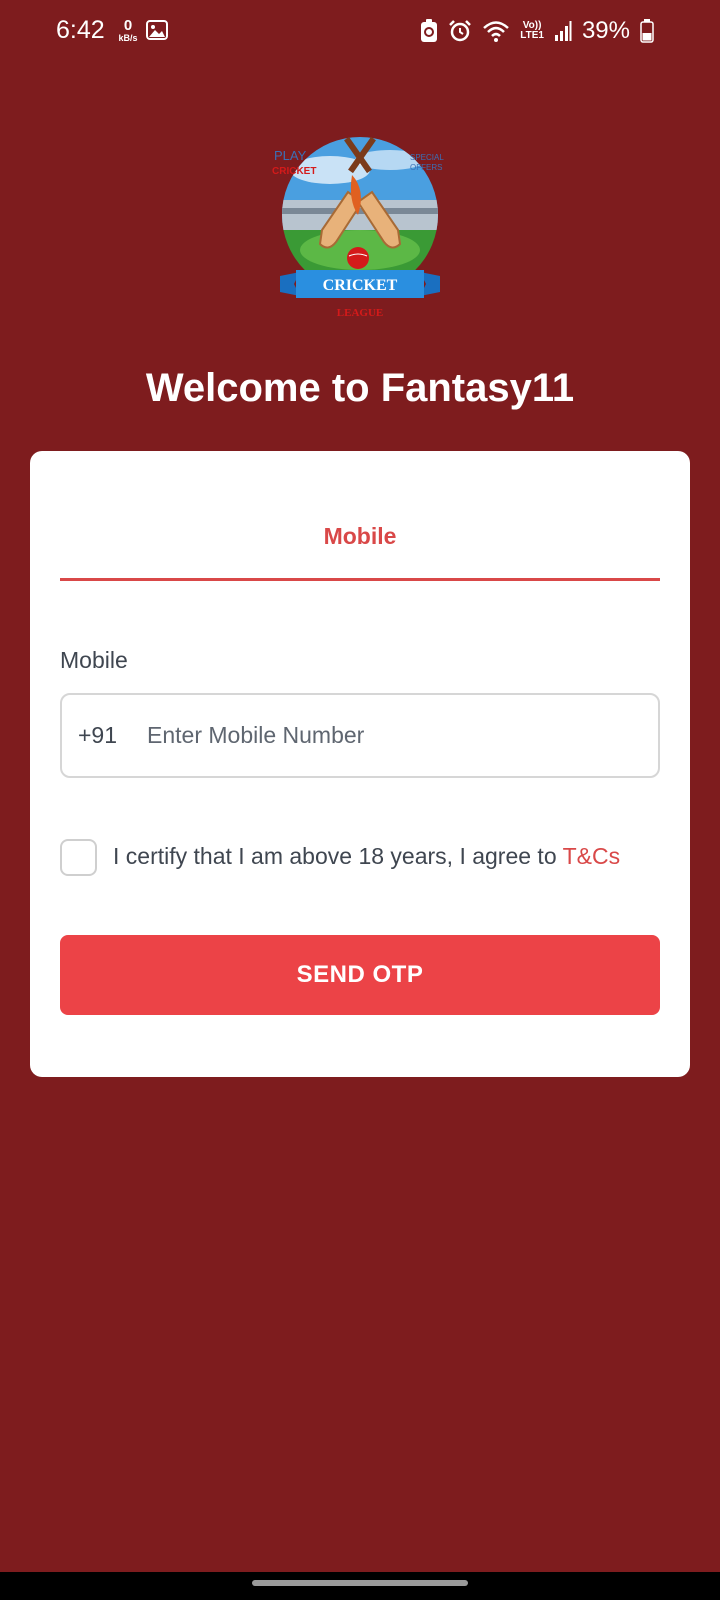 Image resolution: width=720 pixels, height=1600 pixels. I want to click on network-speed: 0 kB/s, so click(128, 30).